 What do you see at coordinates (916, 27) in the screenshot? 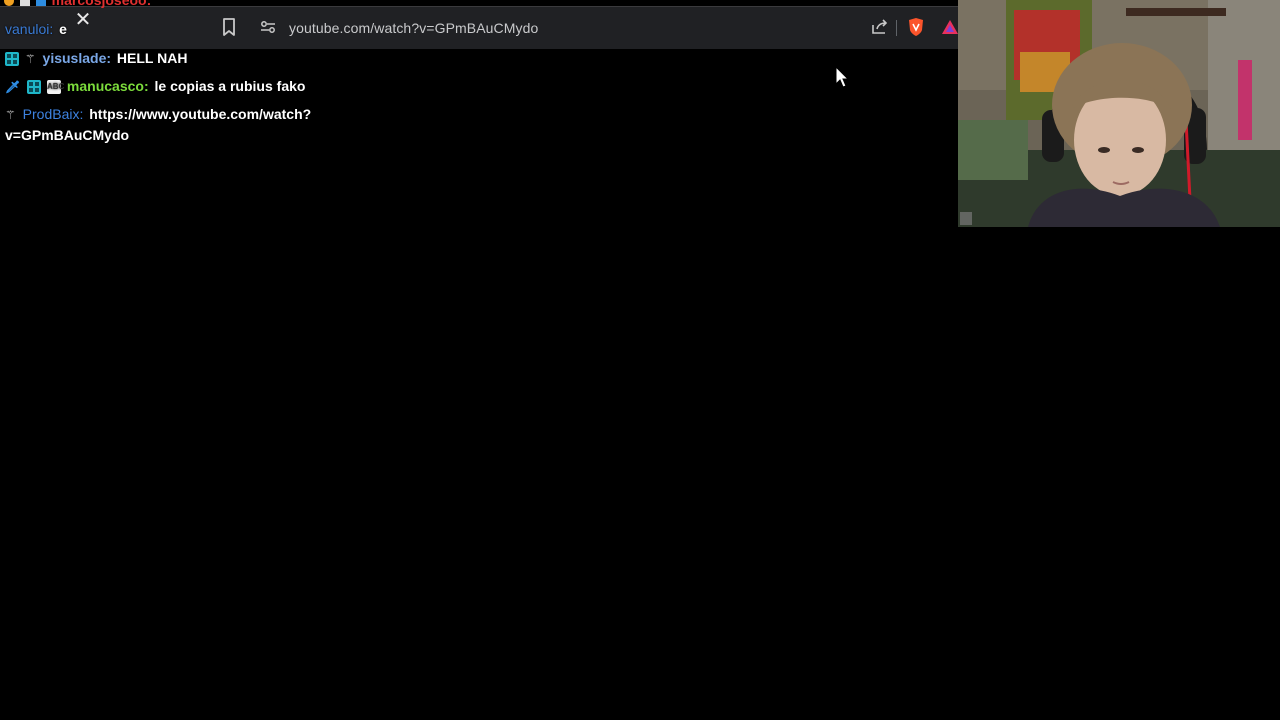
I see `brave-shield-icon` at bounding box center [916, 27].